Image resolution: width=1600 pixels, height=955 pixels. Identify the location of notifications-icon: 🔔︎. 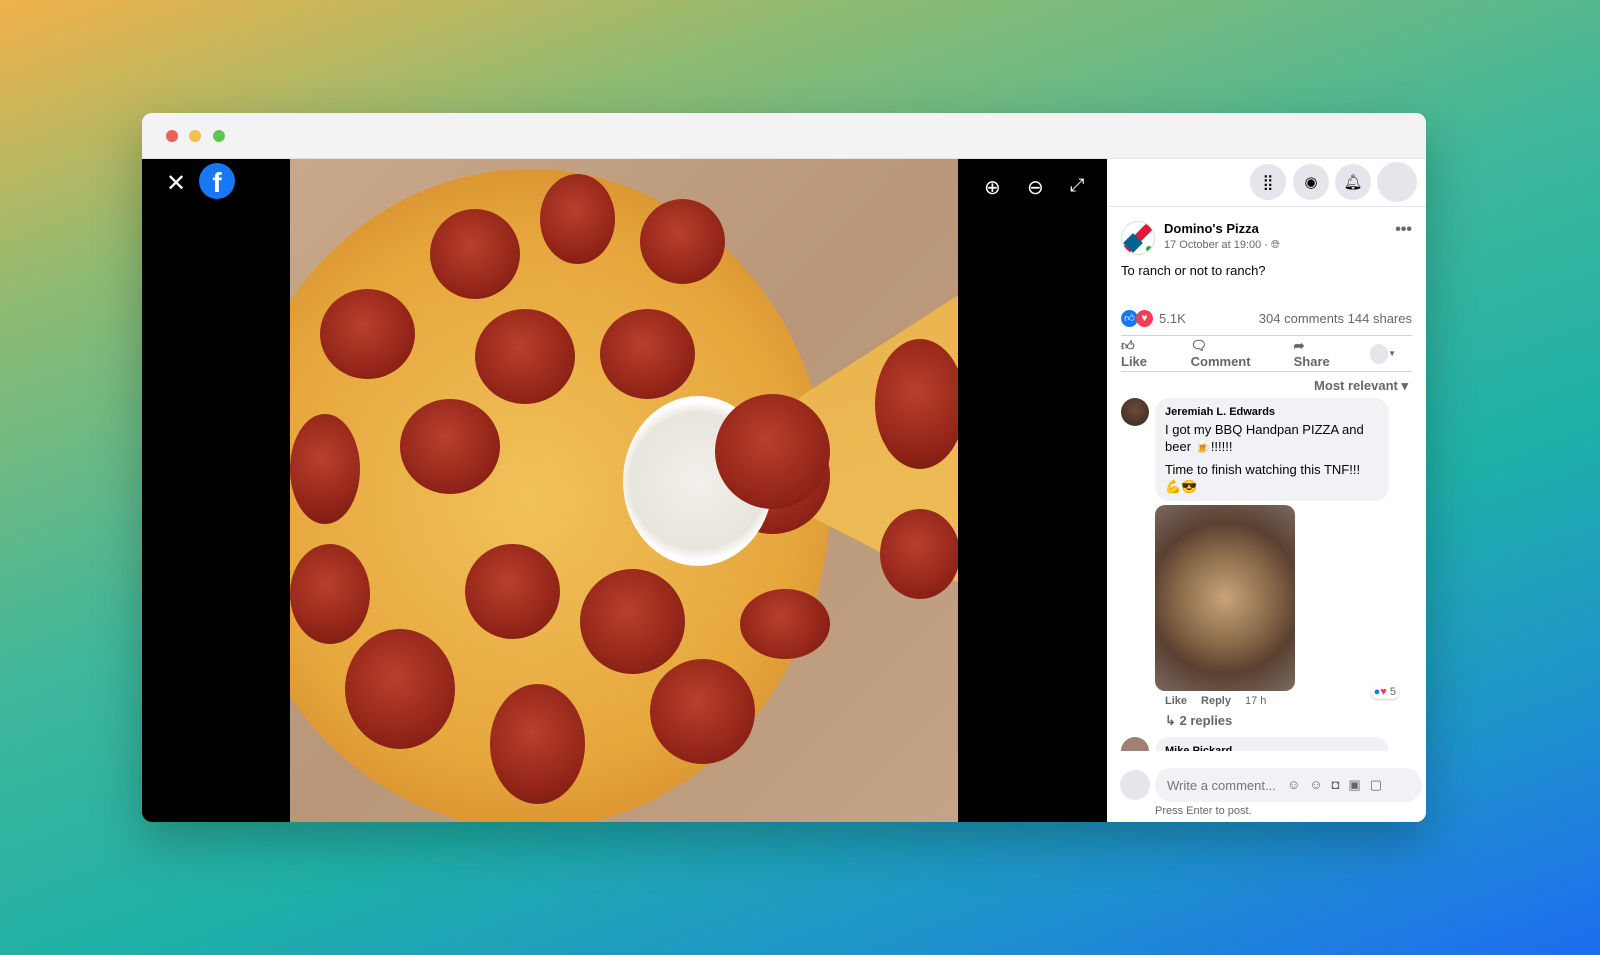
(1353, 182).